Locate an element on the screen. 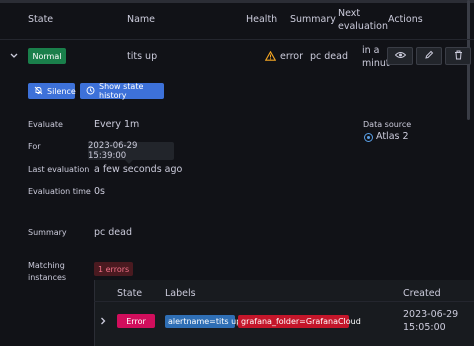 The width and height of the screenshot is (474, 346). header-divider is located at coordinates (237, 39).